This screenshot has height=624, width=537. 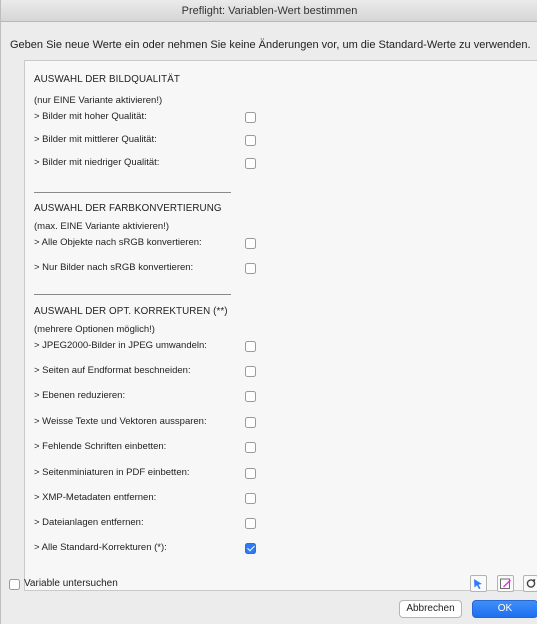 I want to click on section-heading-image-quality: AUSWAHL DER BILDQUALITÄT, so click(x=107, y=79).